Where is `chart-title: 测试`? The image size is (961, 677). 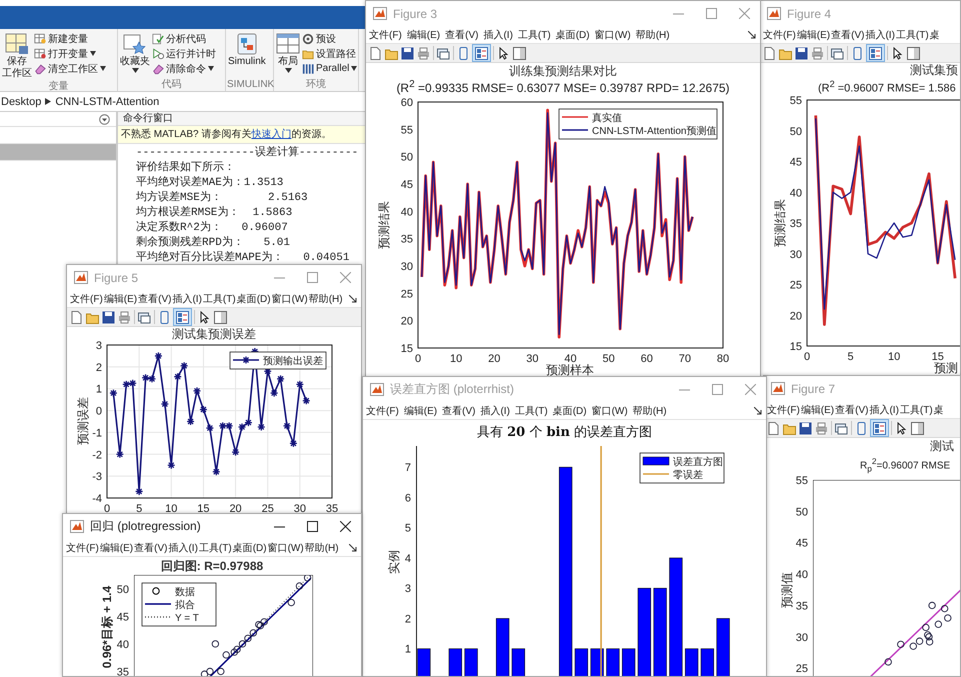
chart-title: 测试 is located at coordinates (942, 446).